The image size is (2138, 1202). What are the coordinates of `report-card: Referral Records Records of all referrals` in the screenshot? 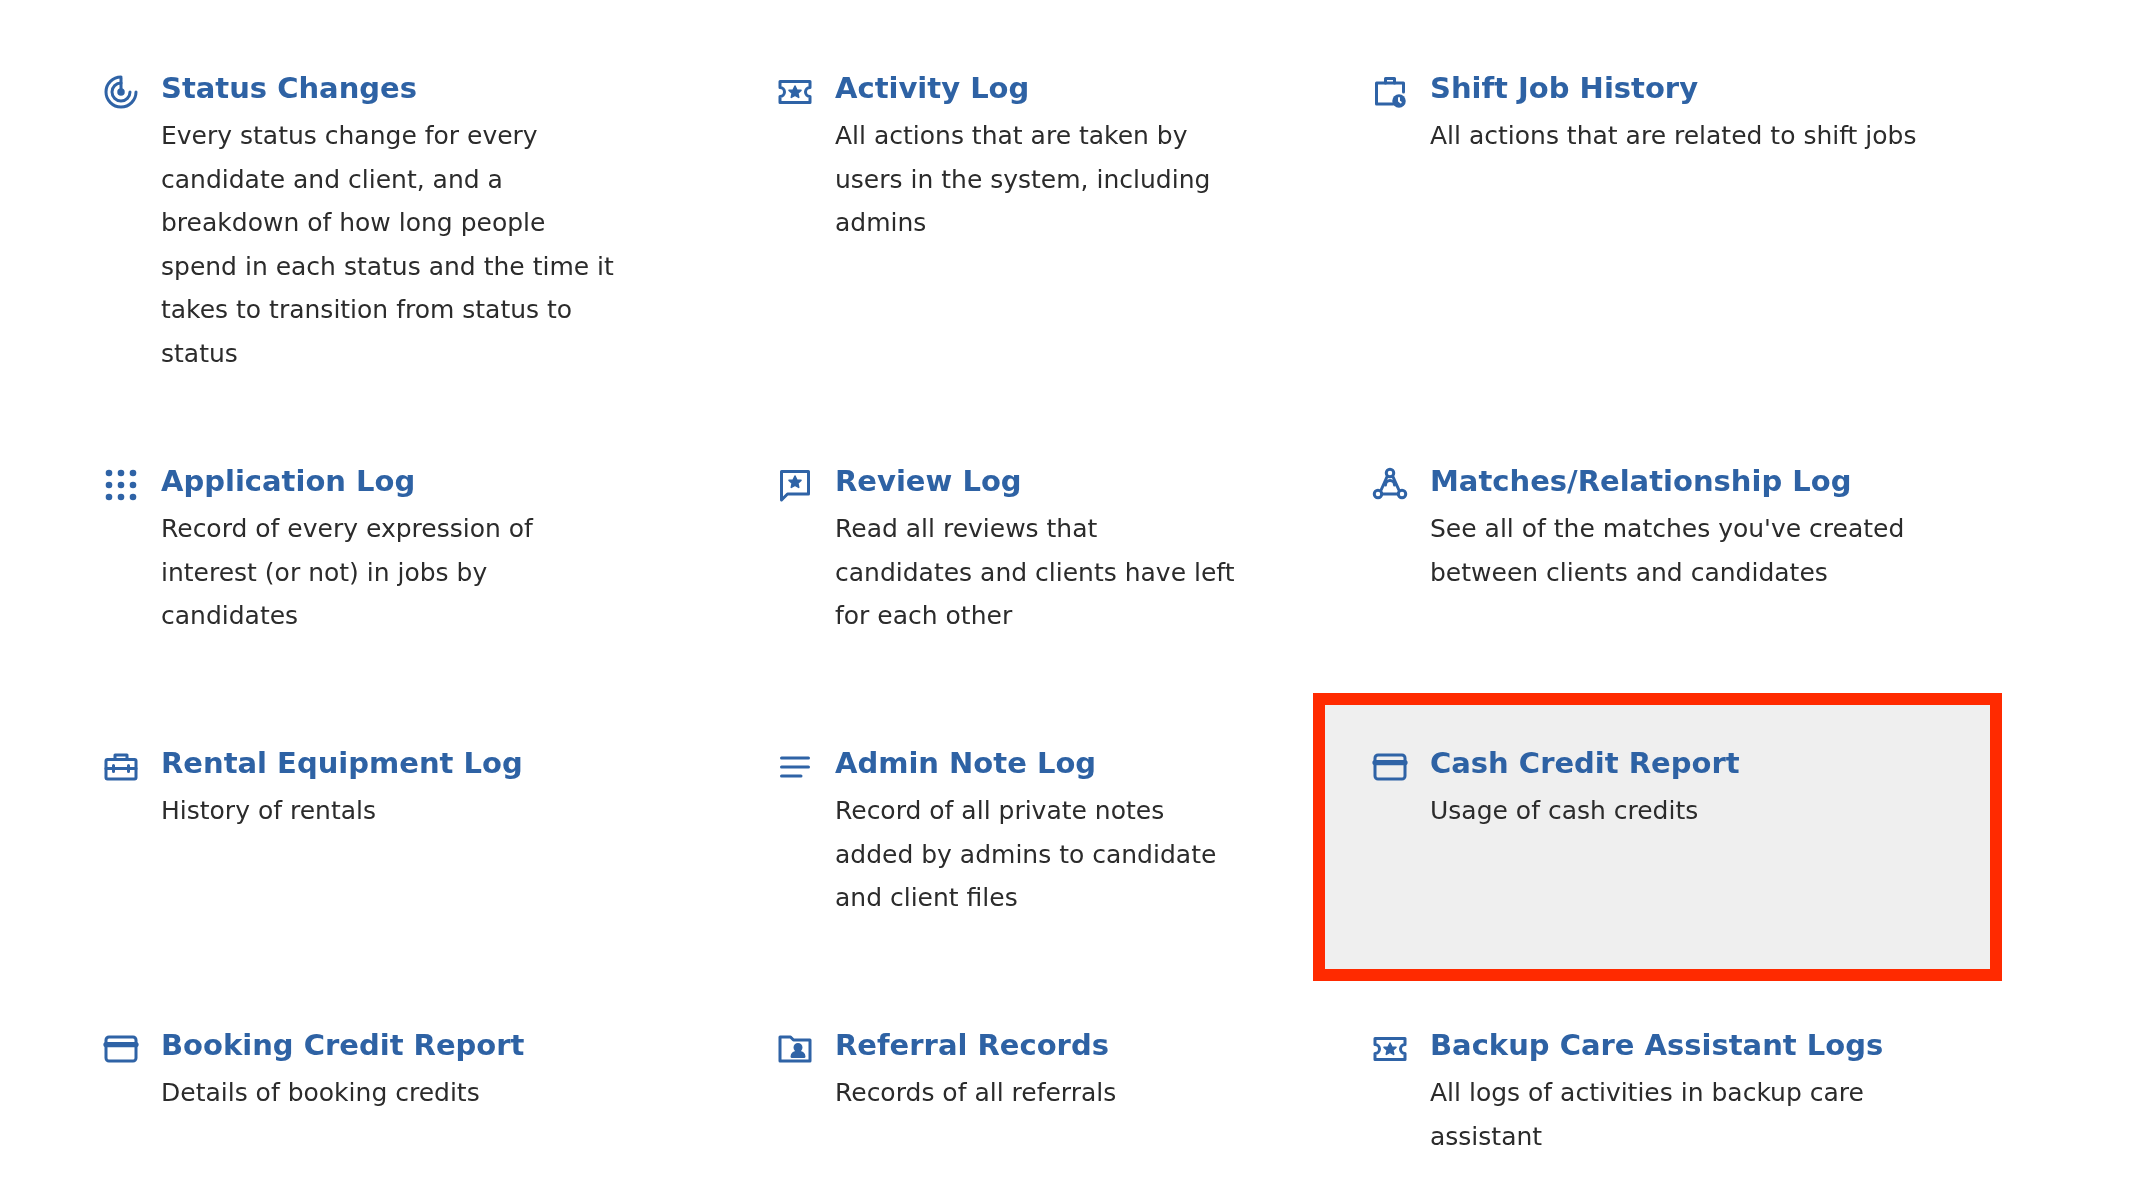 It's located at (1027, 1094).